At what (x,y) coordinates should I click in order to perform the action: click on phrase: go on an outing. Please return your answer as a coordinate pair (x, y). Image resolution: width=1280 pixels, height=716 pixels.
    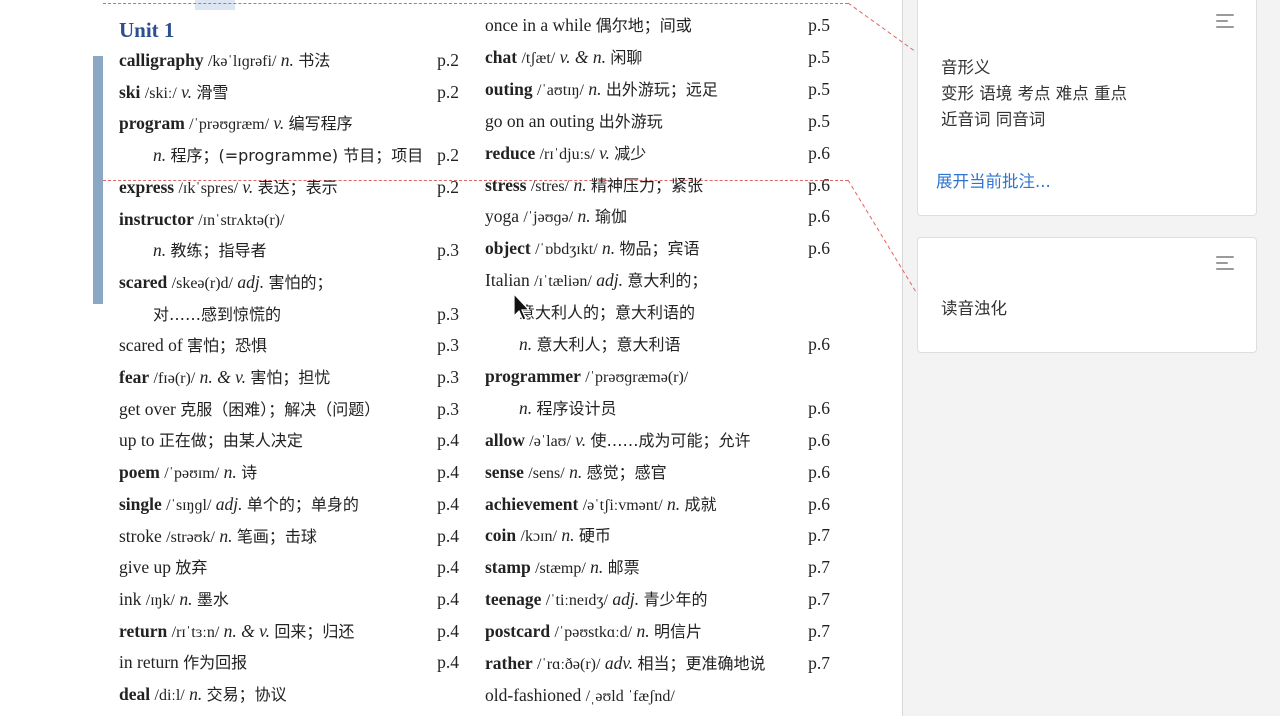
    Looking at the image, I should click on (540, 120).